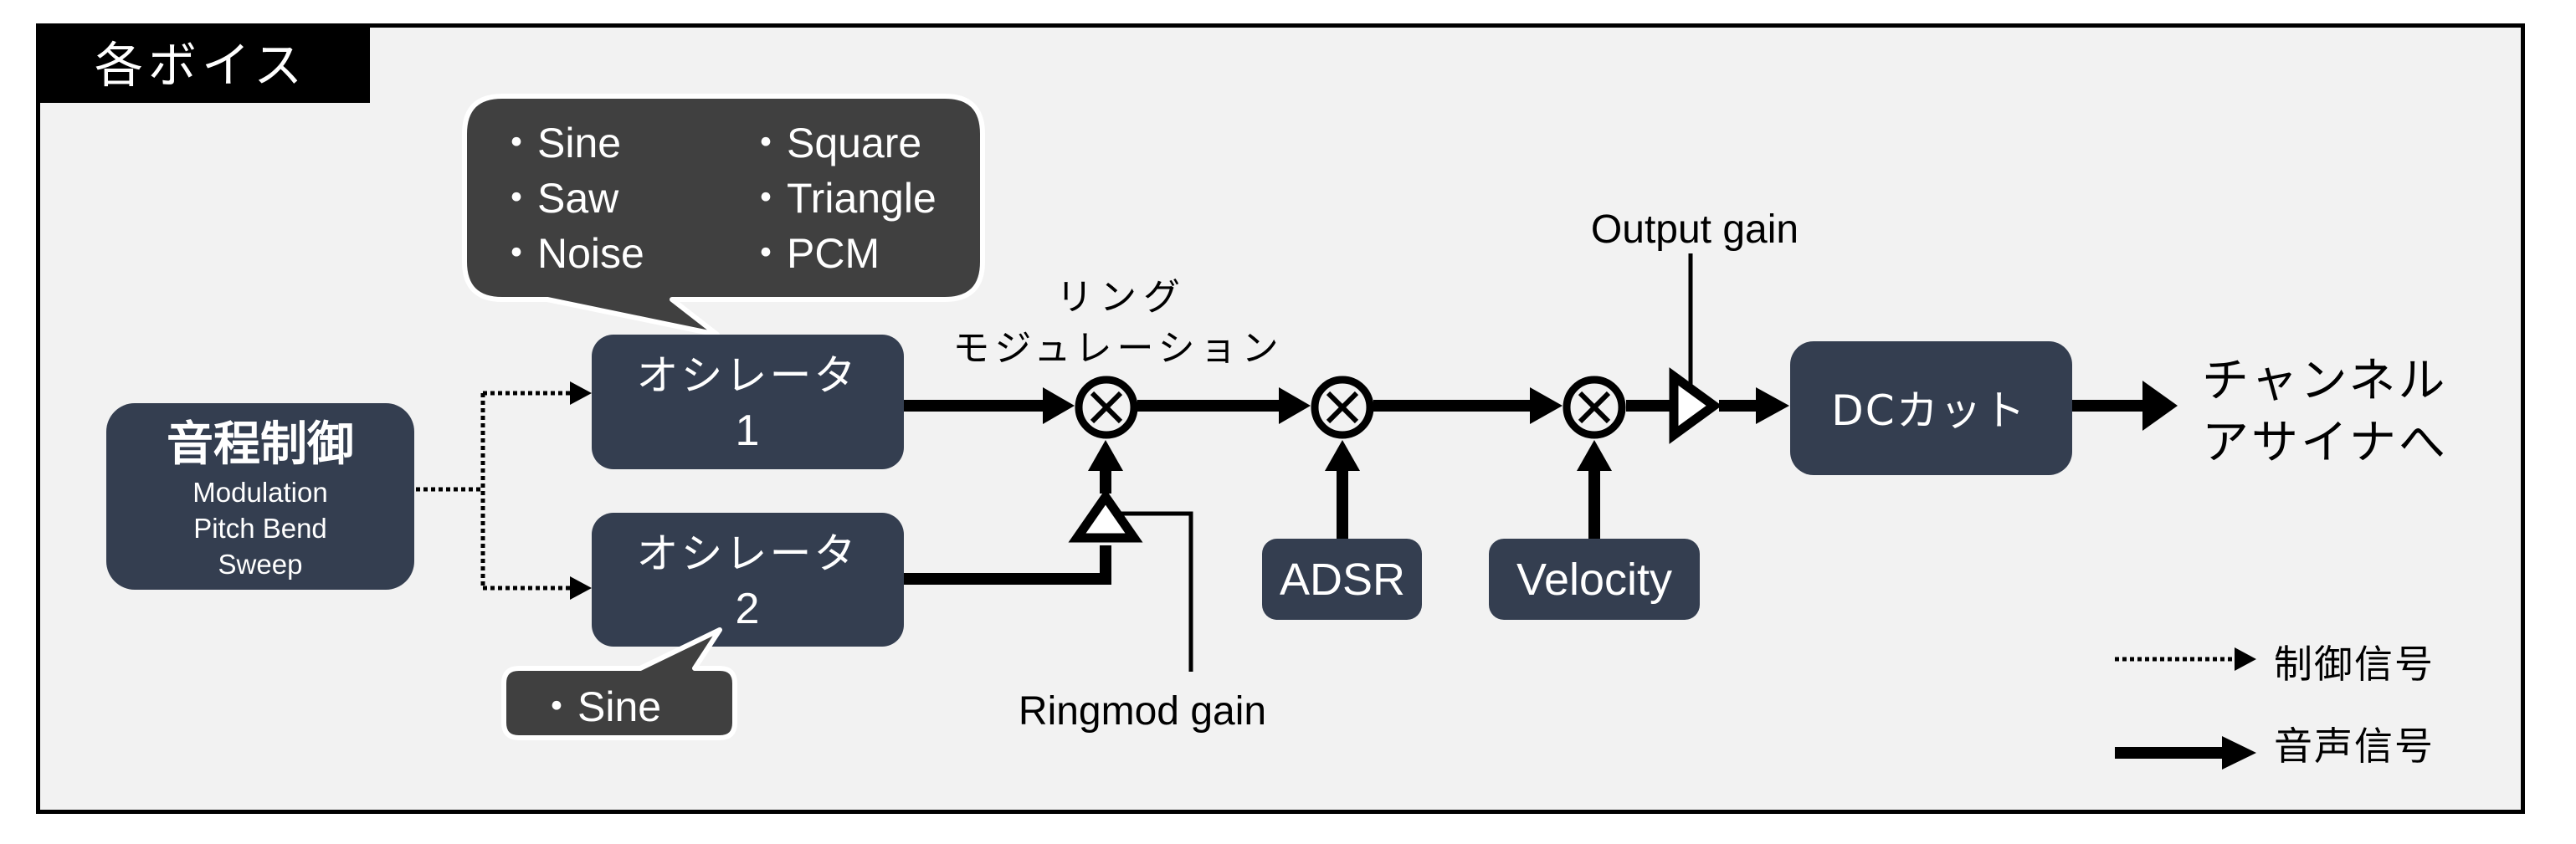 The image size is (2576, 844). I want to click on ring-mod-label-line2: モジュレーション, so click(1117, 348).